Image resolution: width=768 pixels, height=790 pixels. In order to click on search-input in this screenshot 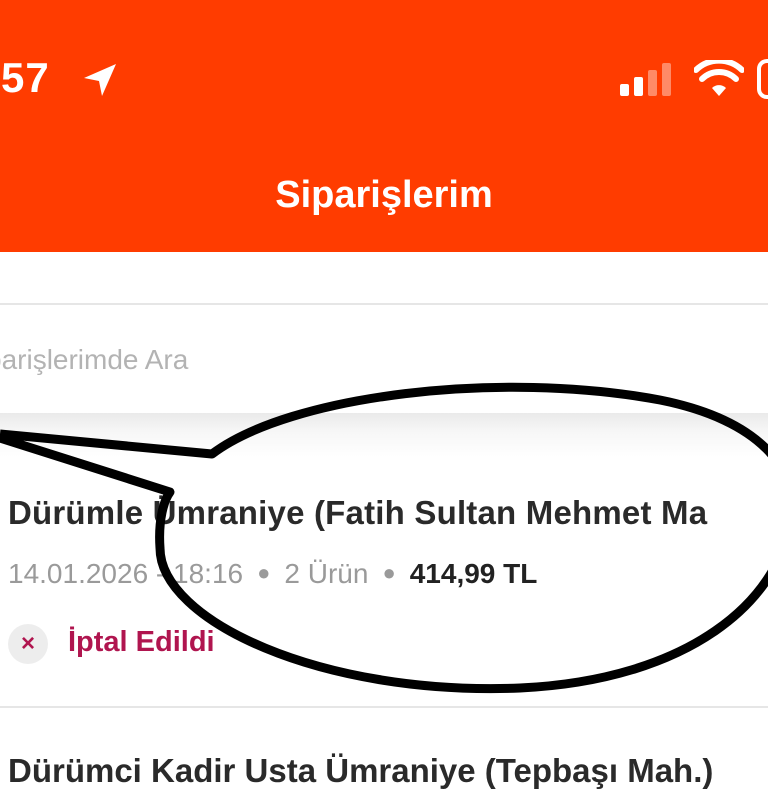, I will do `click(363, 360)`.